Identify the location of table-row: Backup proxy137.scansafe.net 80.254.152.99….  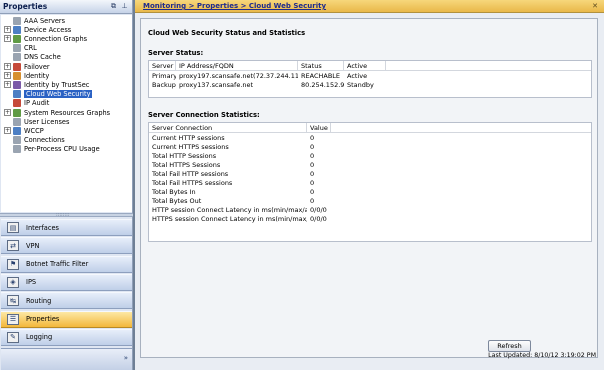
(370, 84).